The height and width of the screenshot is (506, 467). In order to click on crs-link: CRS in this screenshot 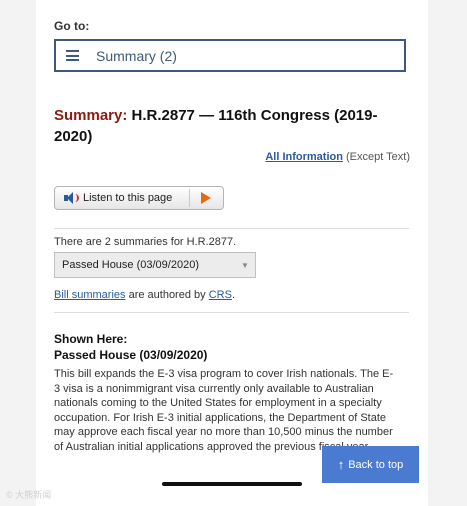, I will do `click(220, 295)`.